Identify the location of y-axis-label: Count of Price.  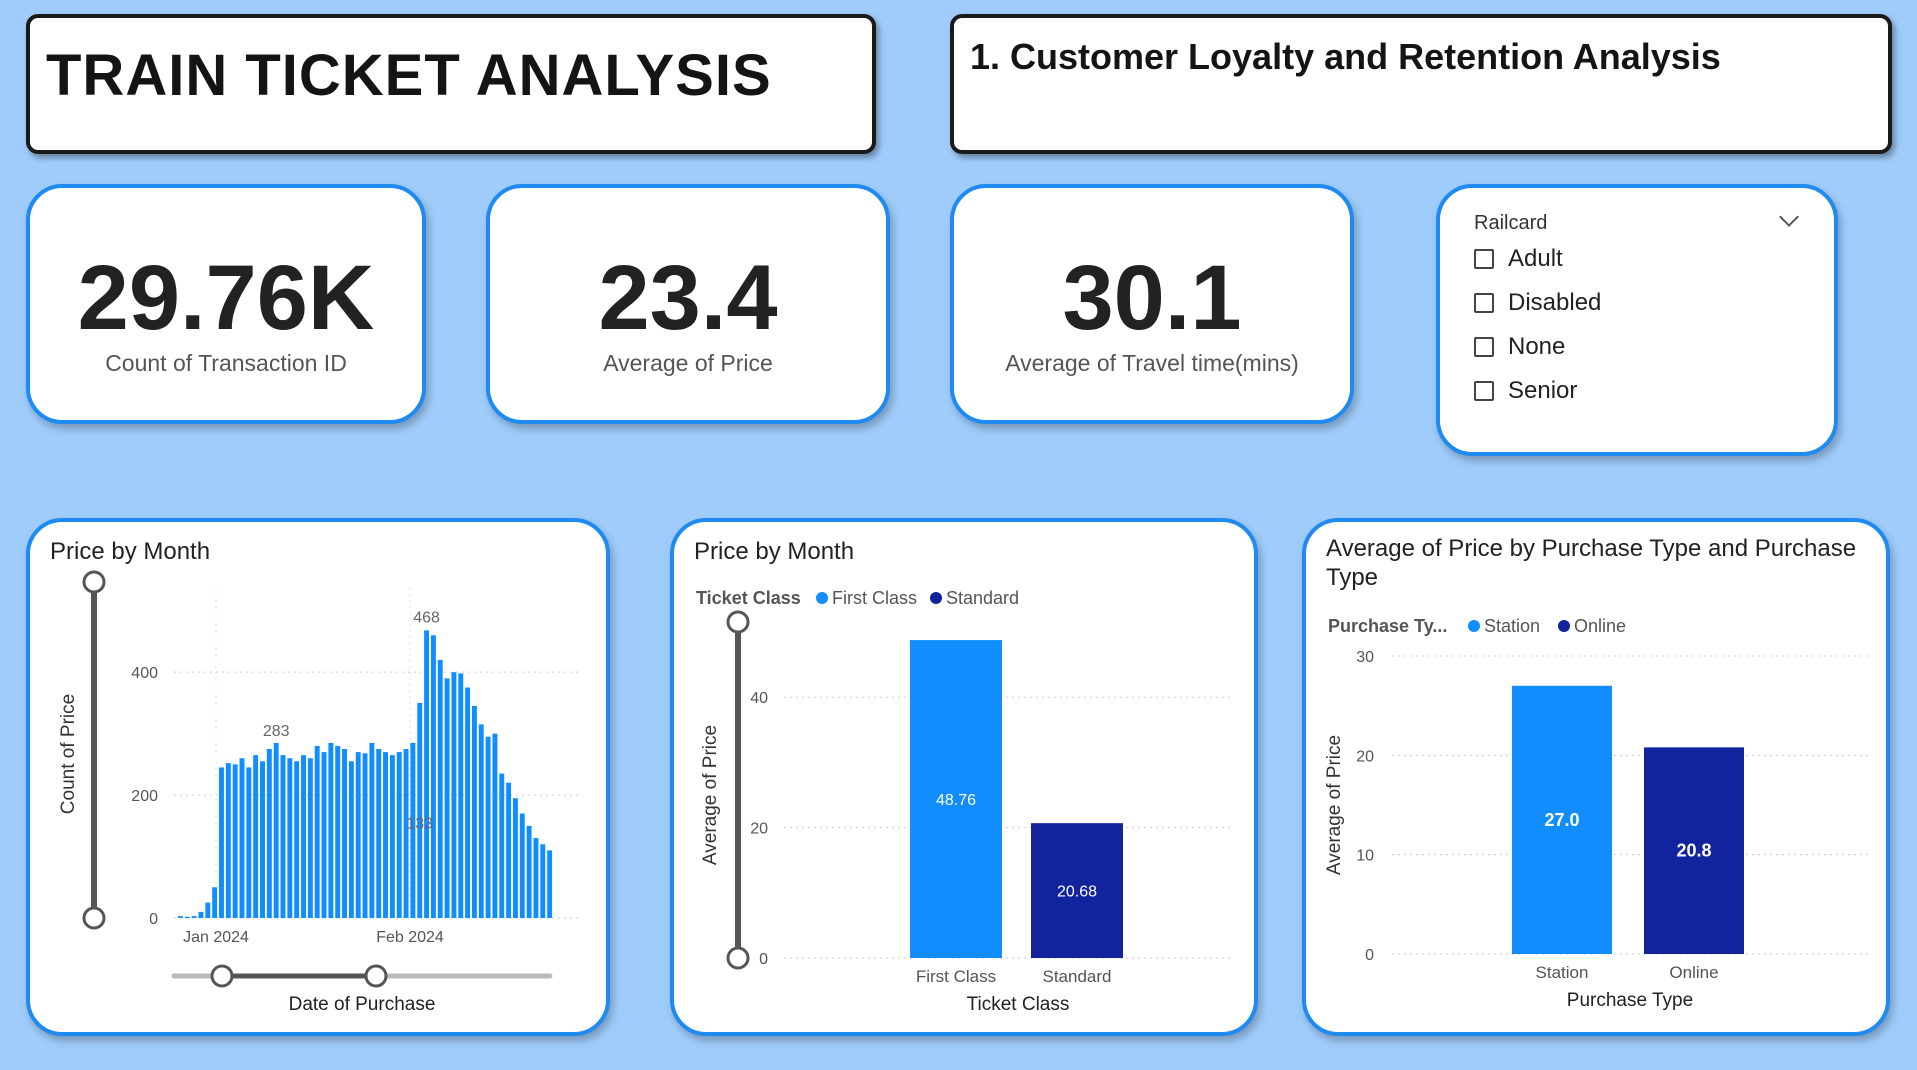
(68, 754).